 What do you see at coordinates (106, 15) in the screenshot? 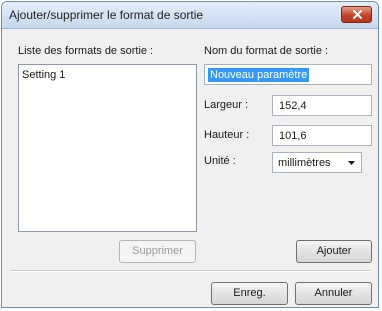
I see `window-title: Ajouter/supprimer le format de sortie` at bounding box center [106, 15].